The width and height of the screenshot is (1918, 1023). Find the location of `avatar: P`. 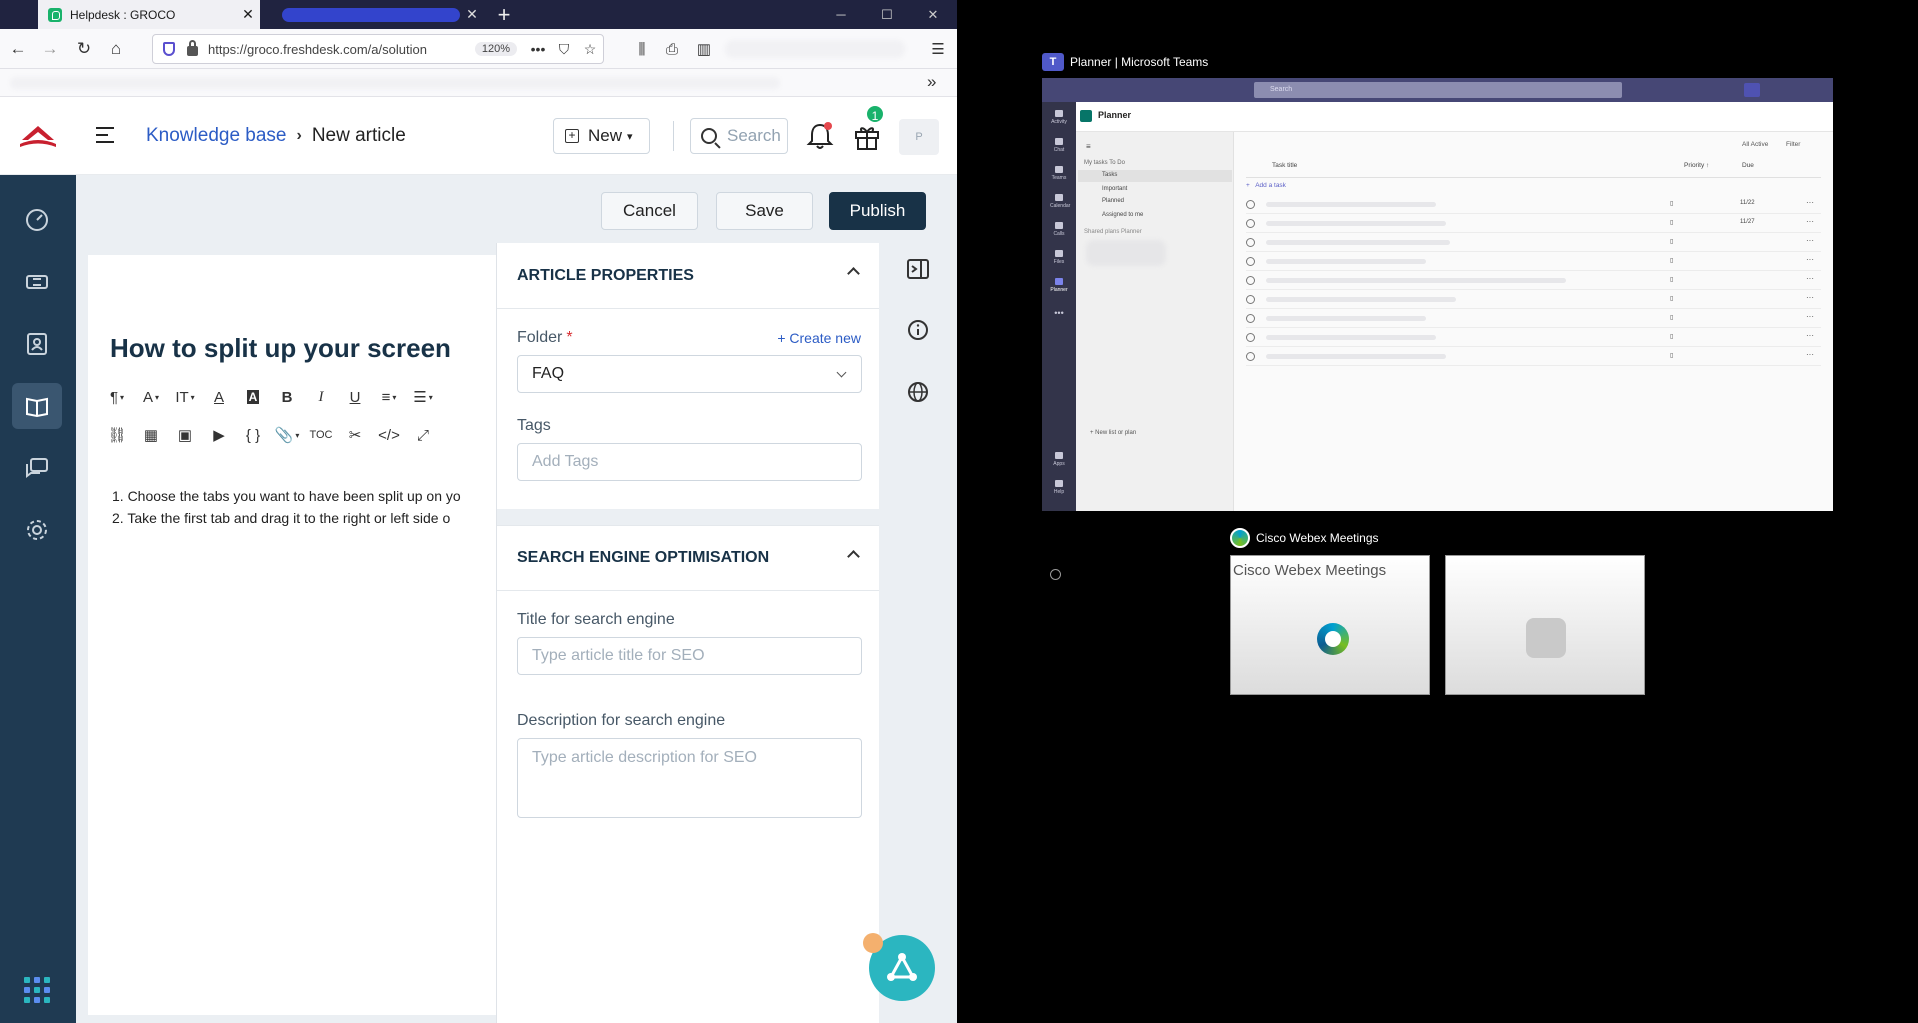

avatar: P is located at coordinates (919, 137).